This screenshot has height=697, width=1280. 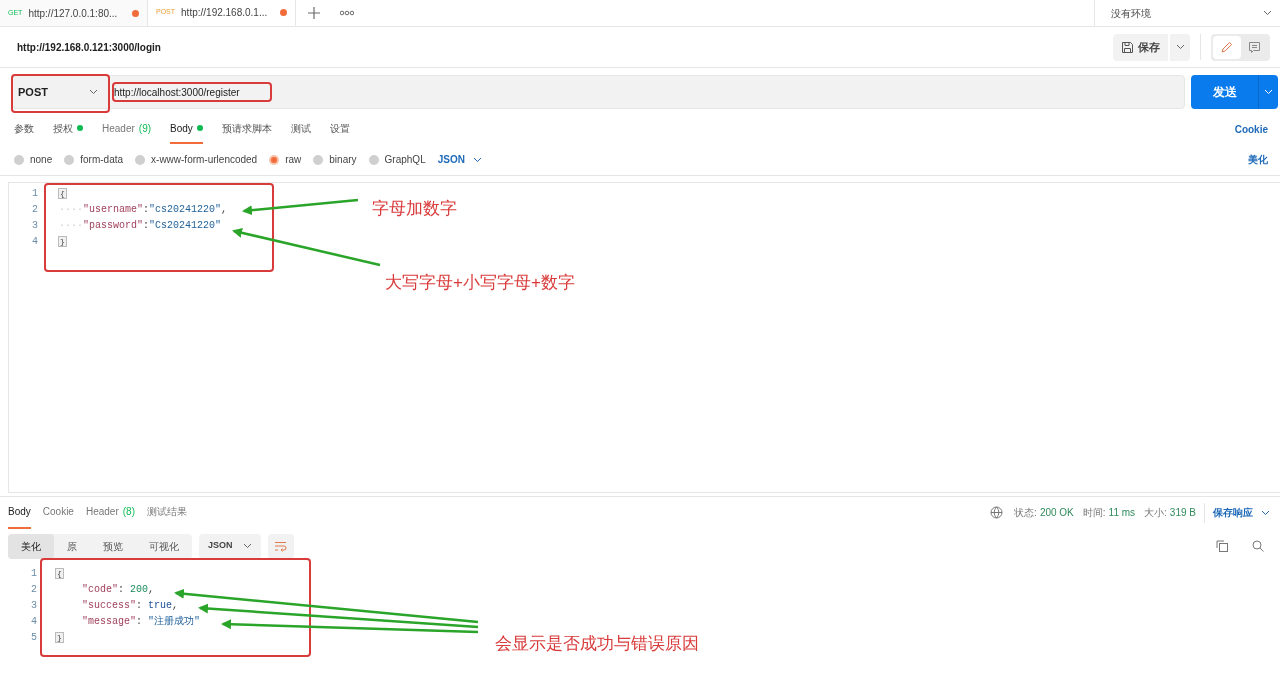 What do you see at coordinates (459, 159) in the screenshot?
I see `format-dropdown: JSON` at bounding box center [459, 159].